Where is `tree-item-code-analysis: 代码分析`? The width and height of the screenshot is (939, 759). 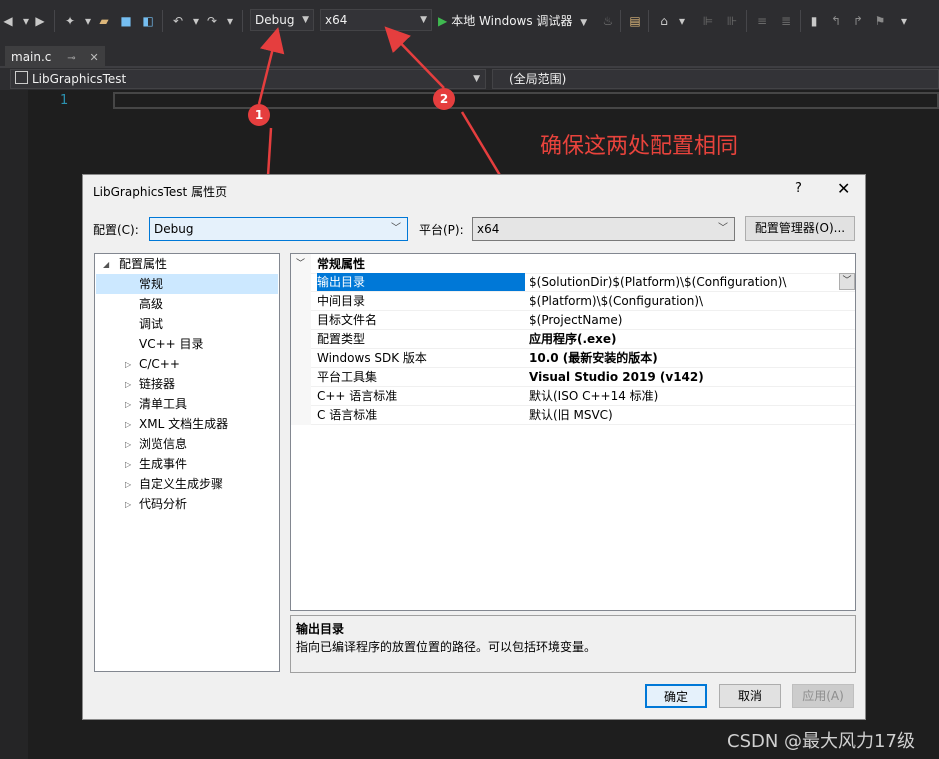 tree-item-code-analysis: 代码分析 is located at coordinates (163, 504).